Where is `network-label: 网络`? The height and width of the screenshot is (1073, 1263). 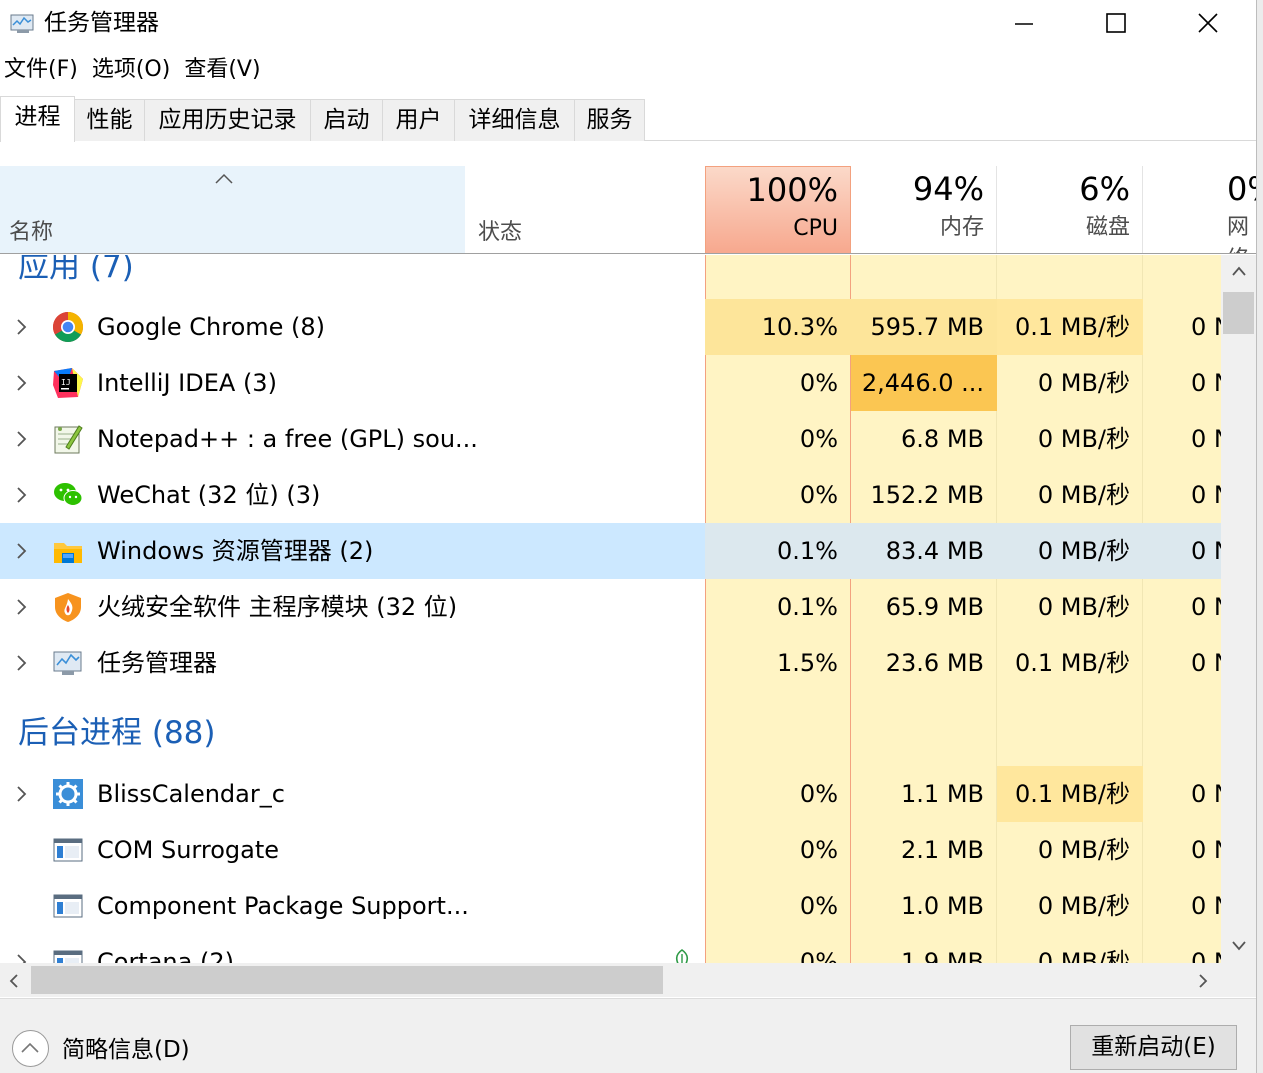 network-label: 网络 is located at coordinates (1238, 234).